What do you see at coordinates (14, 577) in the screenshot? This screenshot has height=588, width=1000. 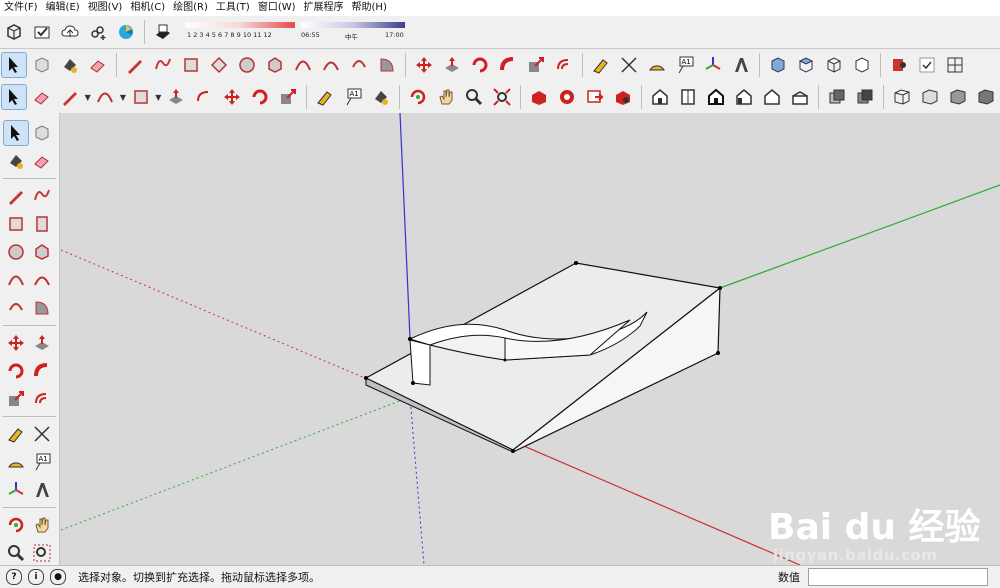 I see `geo-location-icon: ?` at bounding box center [14, 577].